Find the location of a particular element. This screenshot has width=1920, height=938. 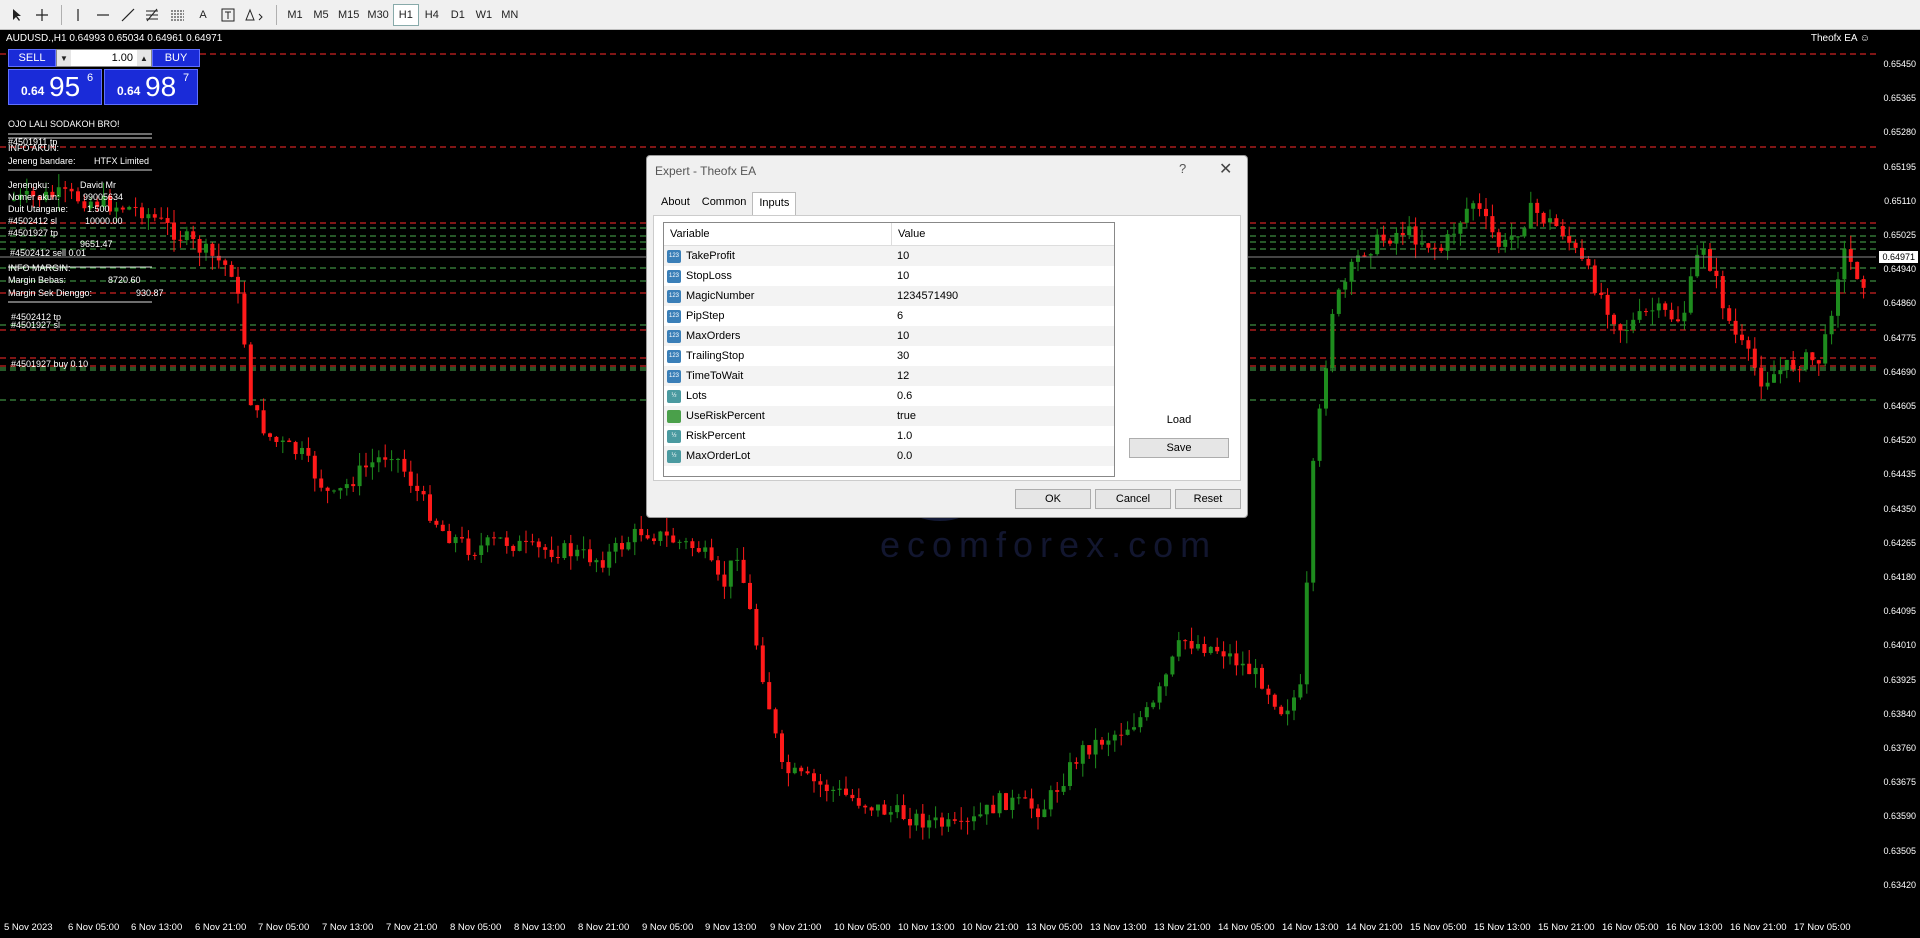

save-button: Save is located at coordinates (1179, 448).